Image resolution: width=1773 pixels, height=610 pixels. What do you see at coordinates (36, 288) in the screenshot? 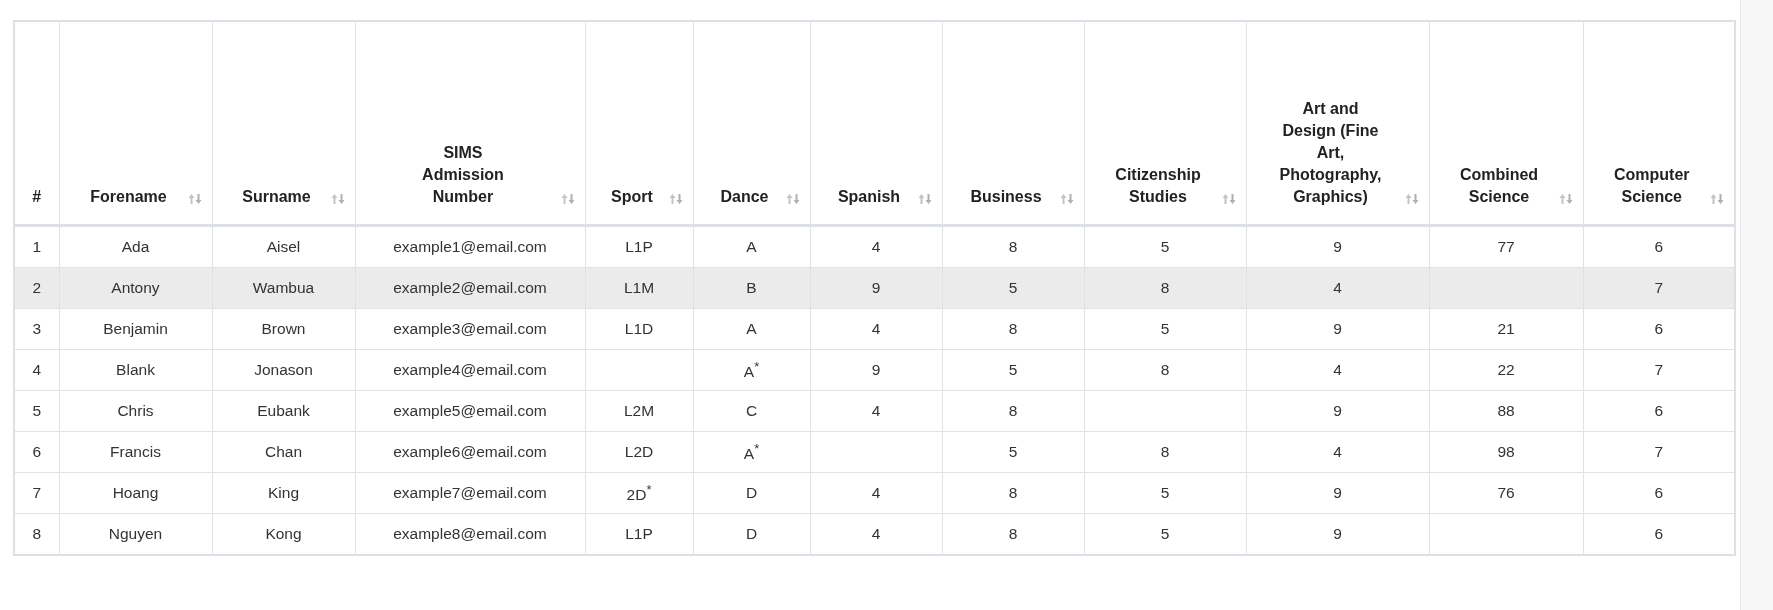
I see `table-cell: 2` at bounding box center [36, 288].